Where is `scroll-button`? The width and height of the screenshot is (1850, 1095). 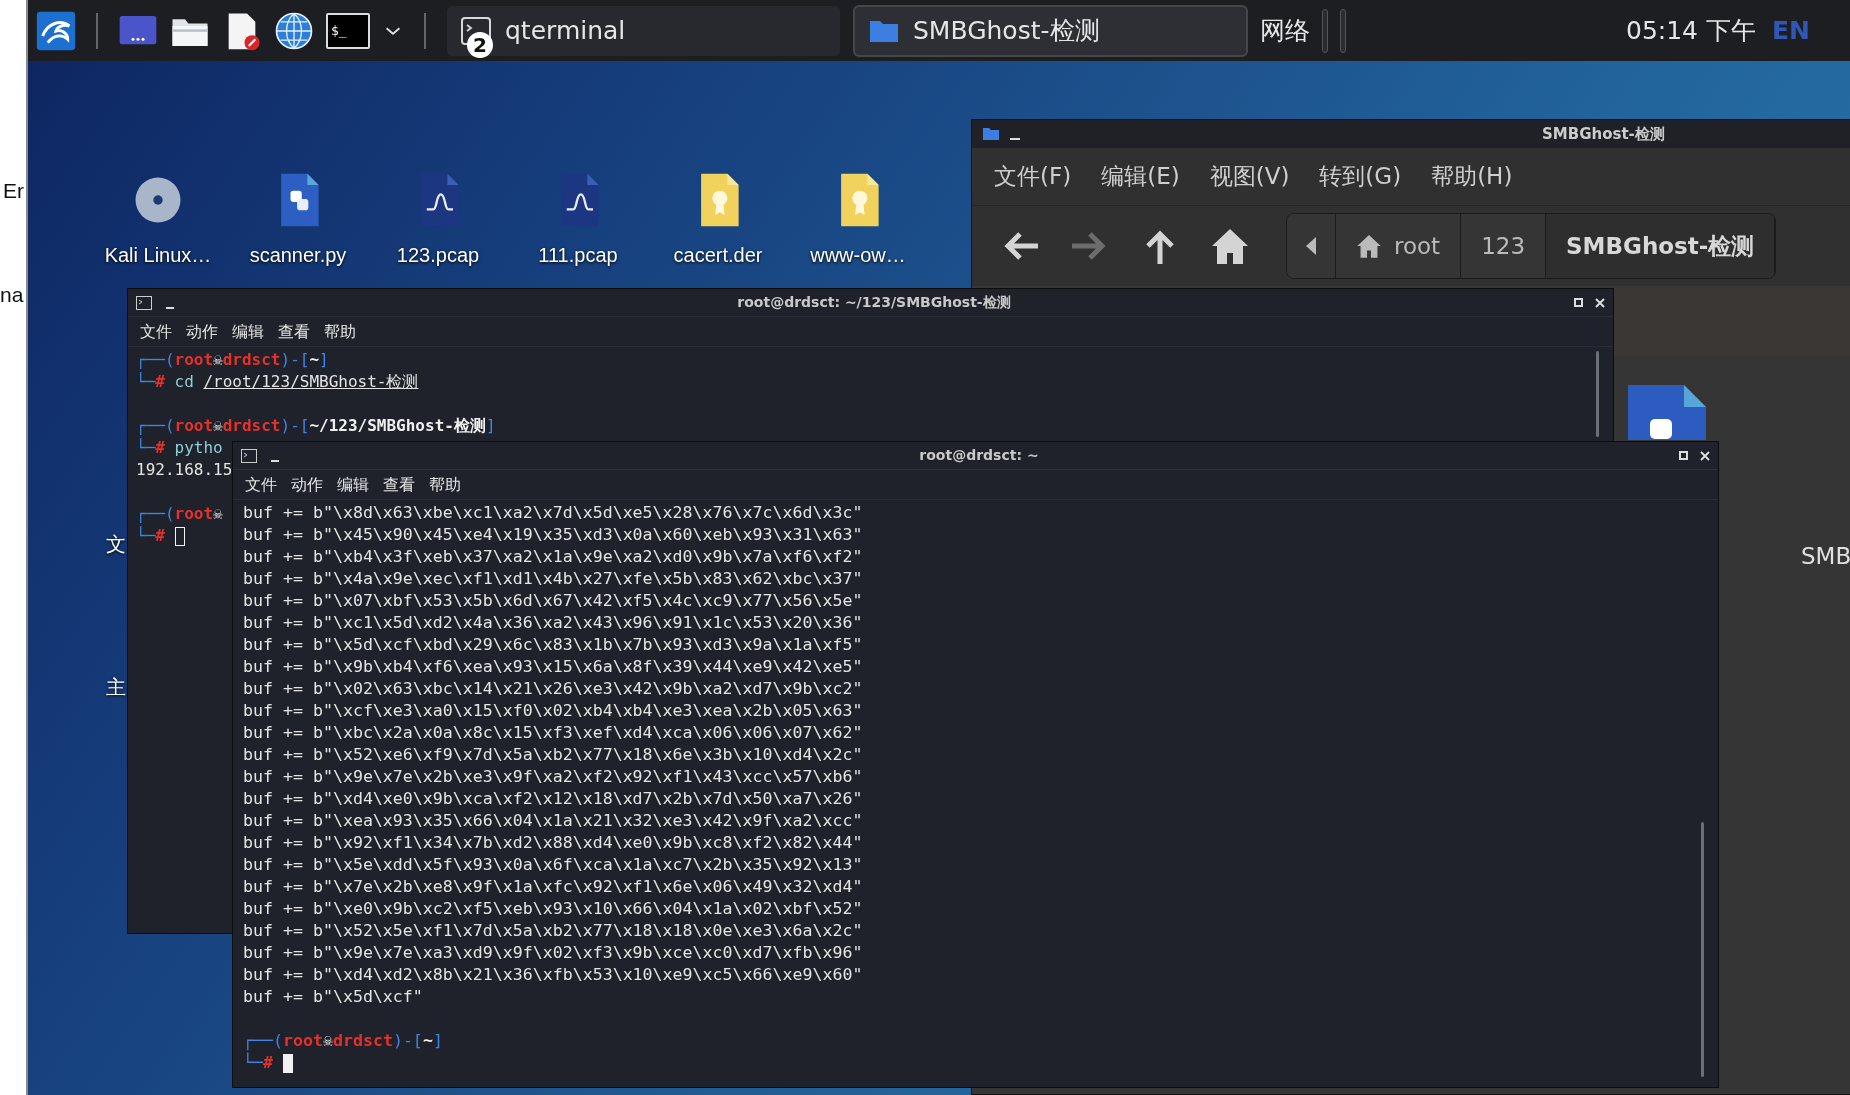
scroll-button is located at coordinates (1311, 246).